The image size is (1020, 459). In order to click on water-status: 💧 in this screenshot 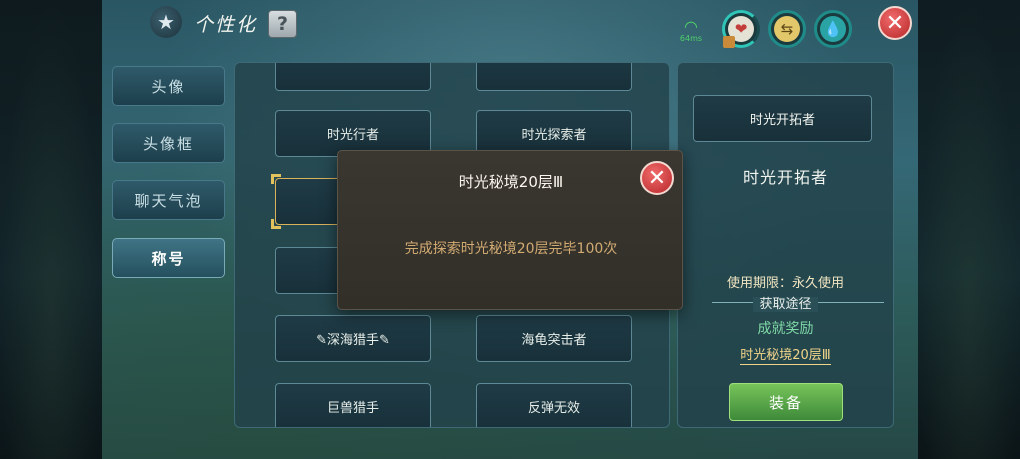, I will do `click(833, 29)`.